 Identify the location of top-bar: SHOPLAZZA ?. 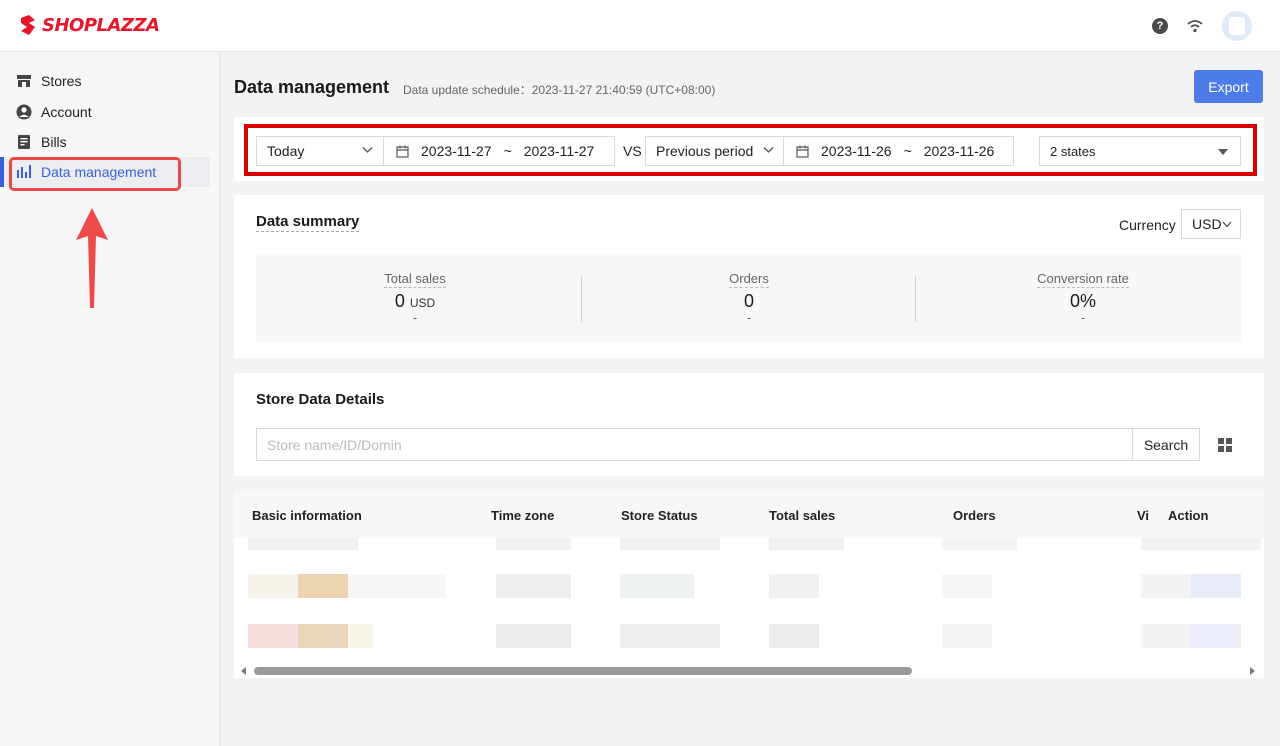
(640, 26).